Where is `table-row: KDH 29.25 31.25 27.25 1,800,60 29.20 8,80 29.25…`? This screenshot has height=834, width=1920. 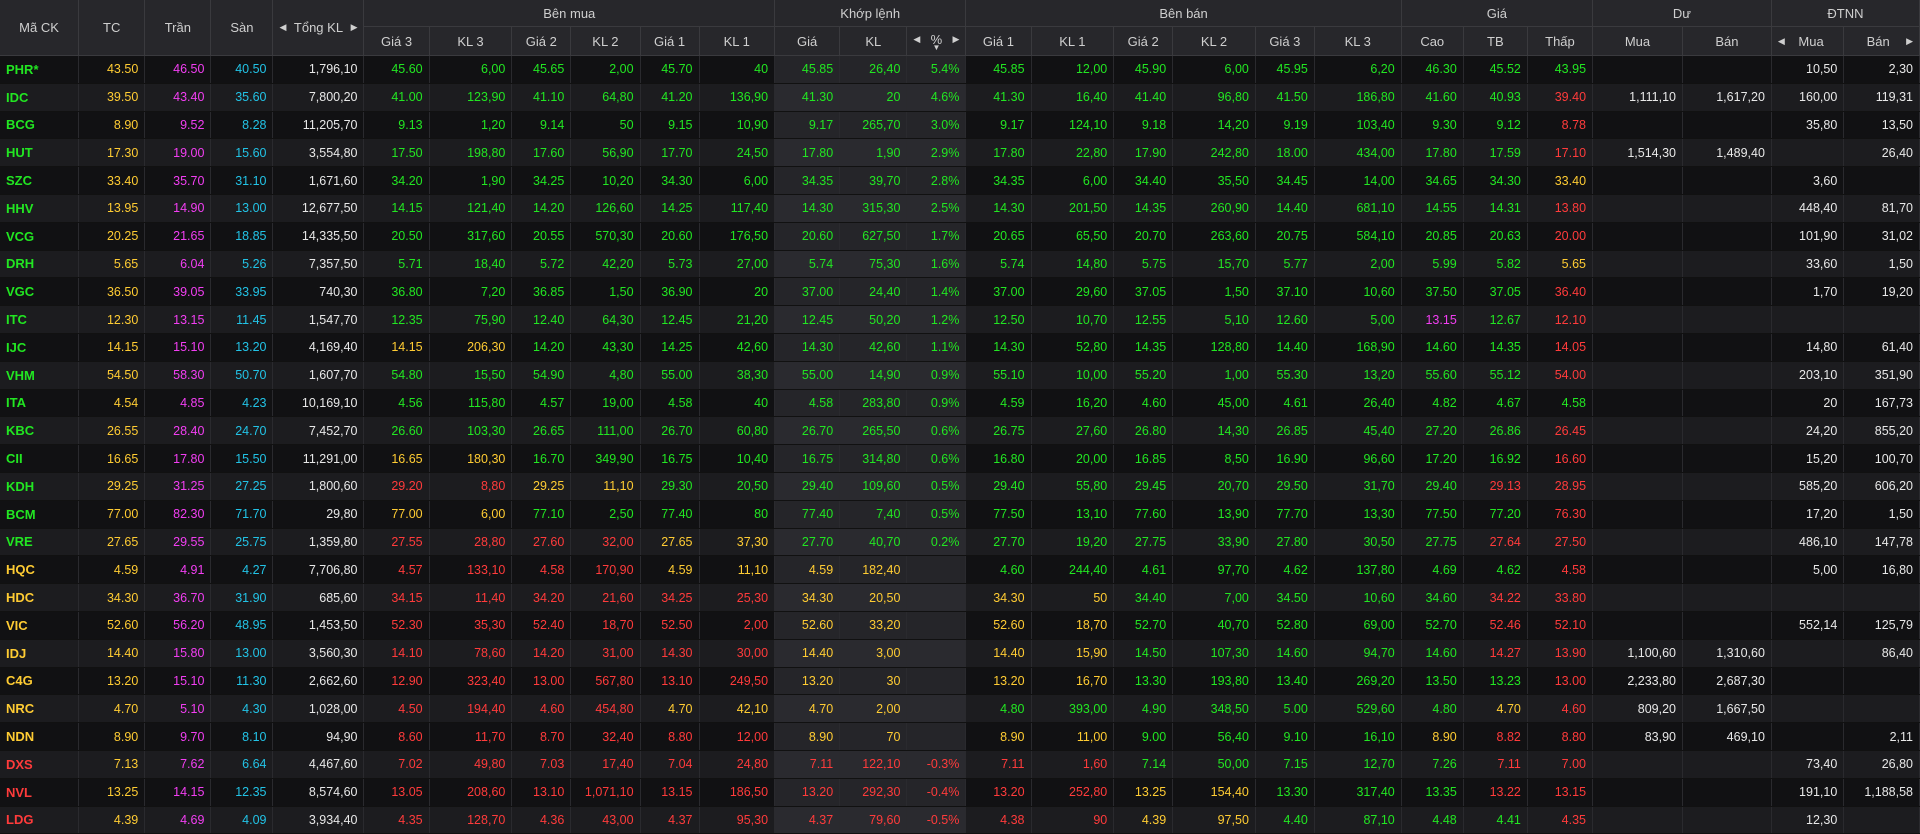
table-row: KDH 29.25 31.25 27.25 1,800,60 29.20 8,80 29.25… is located at coordinates (960, 486).